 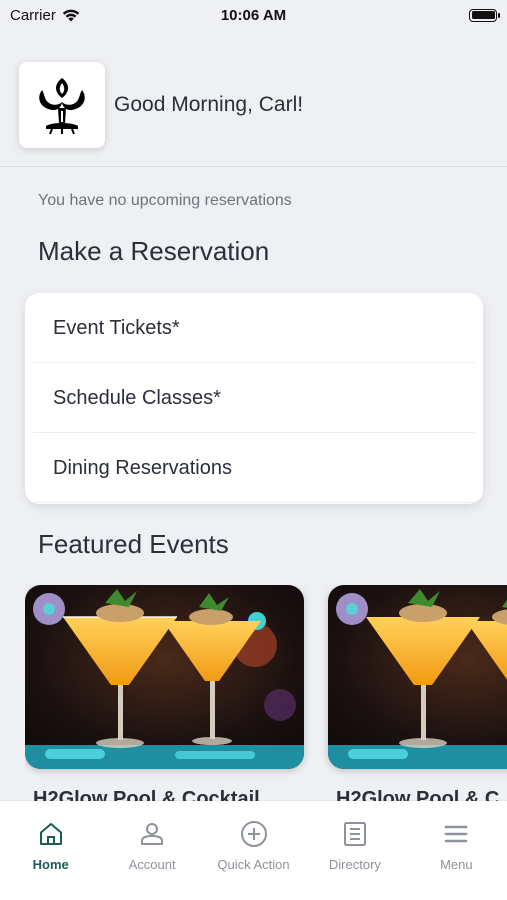 What do you see at coordinates (253, 15) in the screenshot?
I see `status-bar: Carrier 10:06 AM` at bounding box center [253, 15].